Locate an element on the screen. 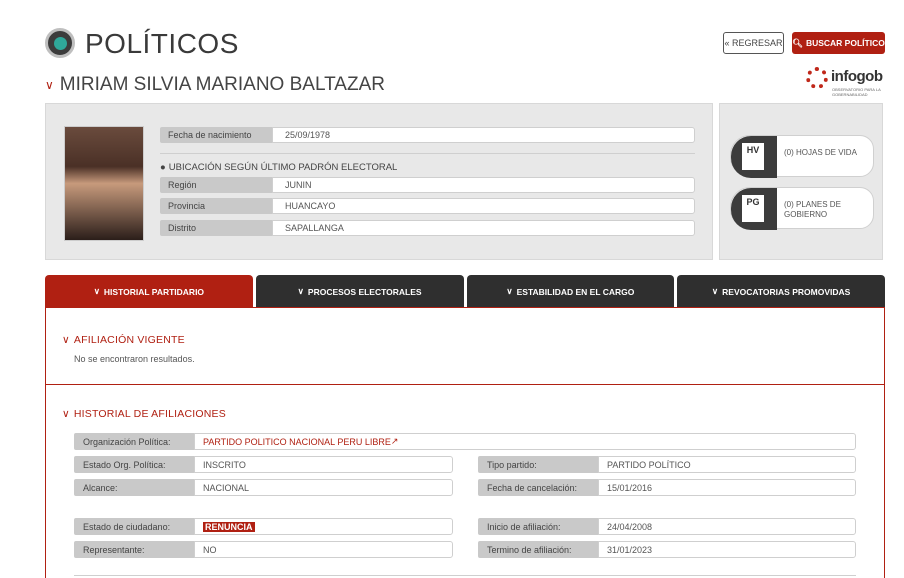 The image size is (904, 578). cancel-row: Fecha de cancelación: 15/01/2016 is located at coordinates (667, 487).